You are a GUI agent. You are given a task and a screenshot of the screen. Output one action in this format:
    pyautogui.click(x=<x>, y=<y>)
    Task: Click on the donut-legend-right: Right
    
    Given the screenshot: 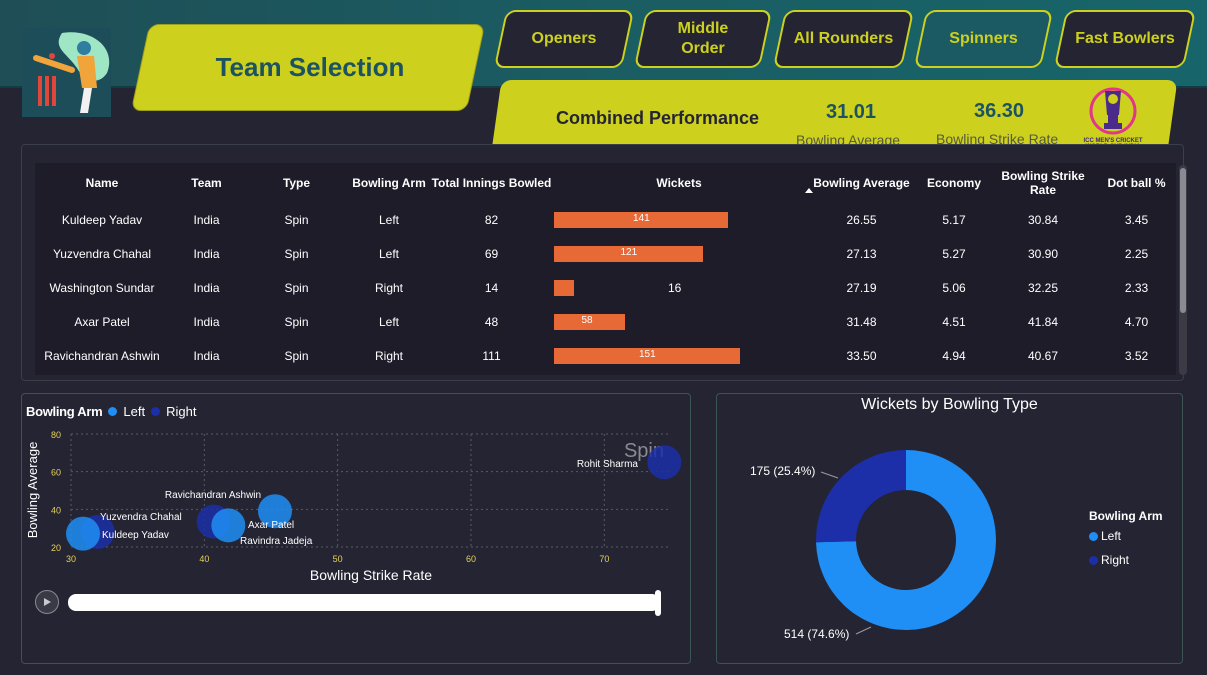 What is the action you would take?
    pyautogui.click(x=1109, y=560)
    